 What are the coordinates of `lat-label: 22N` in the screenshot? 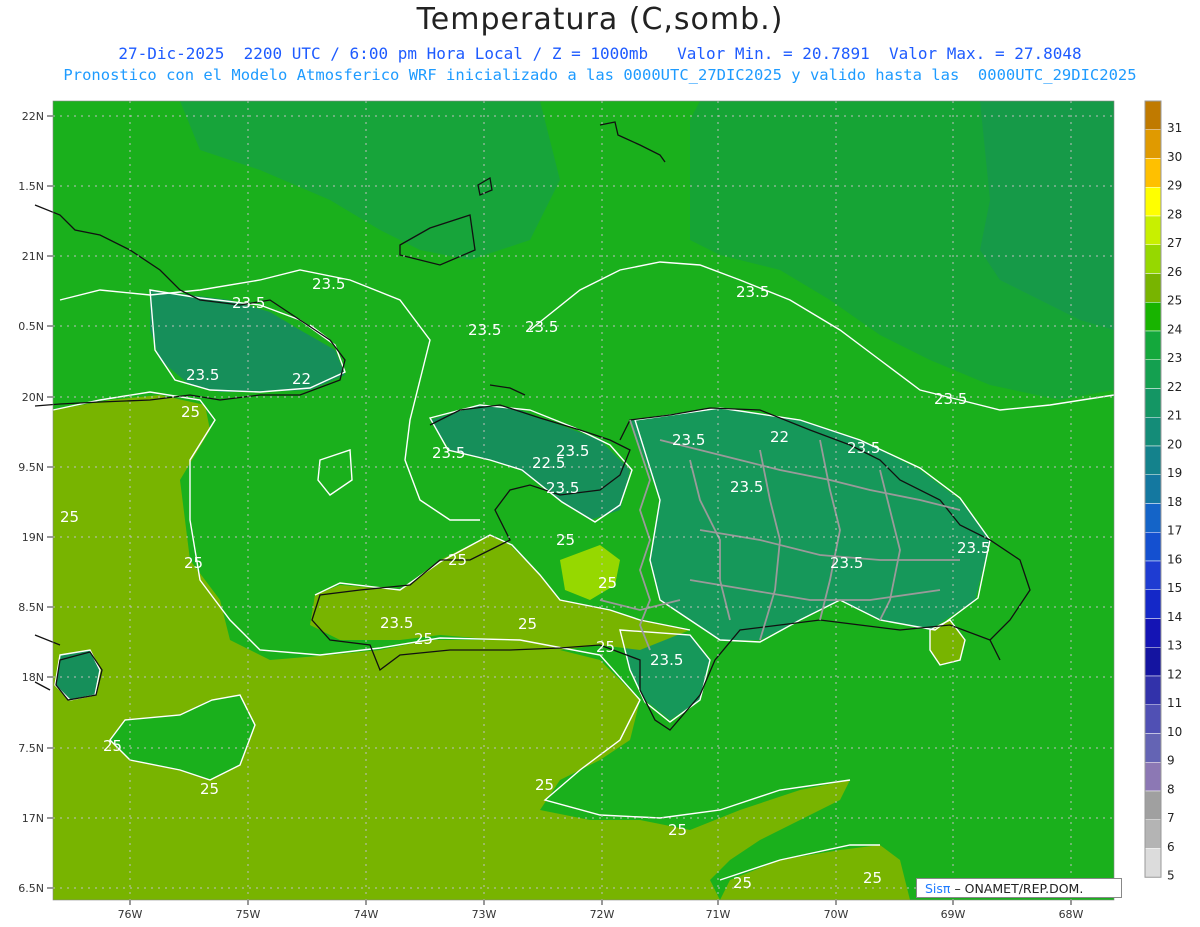 It's located at (33, 116).